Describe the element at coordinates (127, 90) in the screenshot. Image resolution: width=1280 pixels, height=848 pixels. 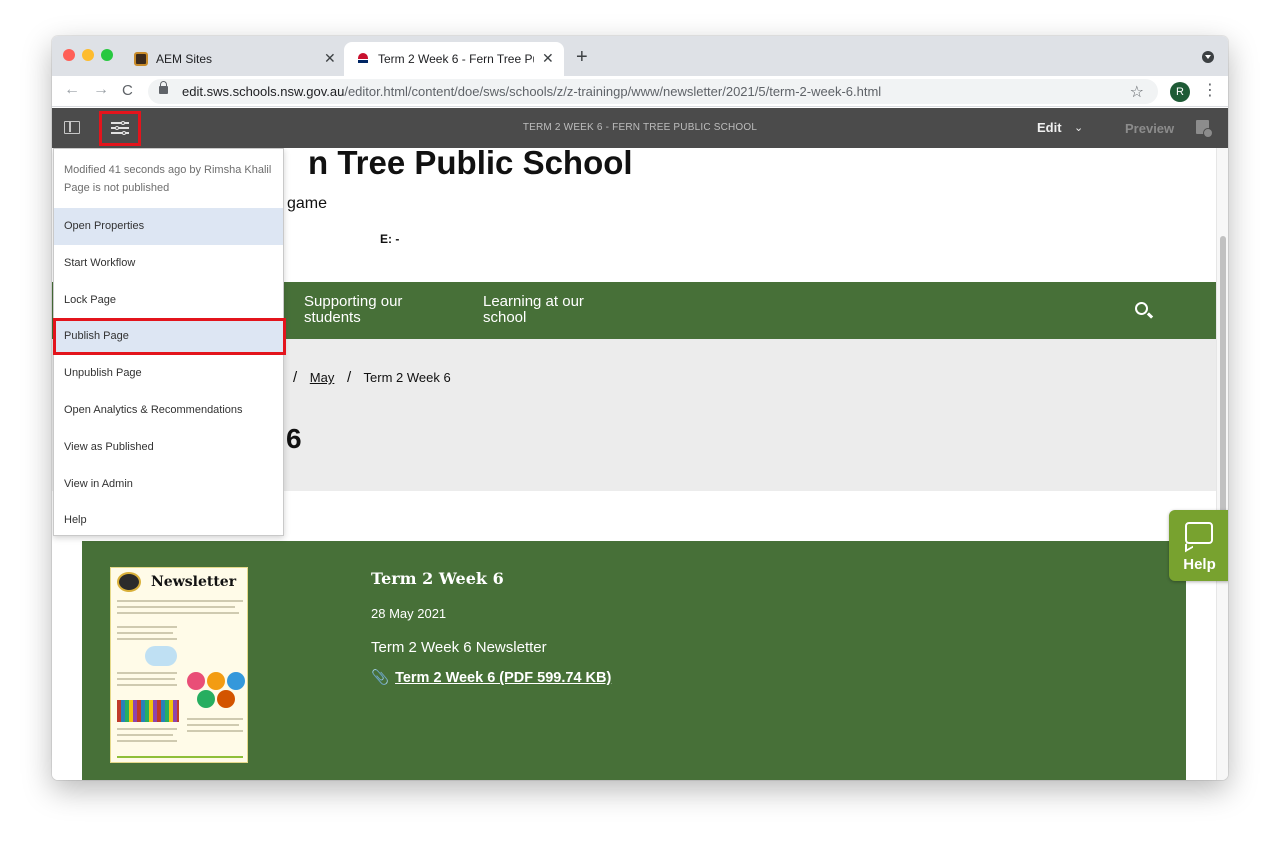
I see `reload-button: C` at that location.